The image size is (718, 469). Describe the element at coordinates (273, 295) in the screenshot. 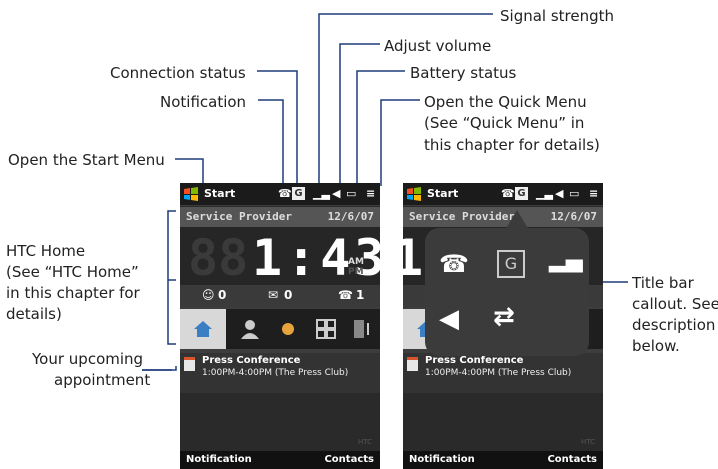

I see `messages-icon: ✉` at that location.